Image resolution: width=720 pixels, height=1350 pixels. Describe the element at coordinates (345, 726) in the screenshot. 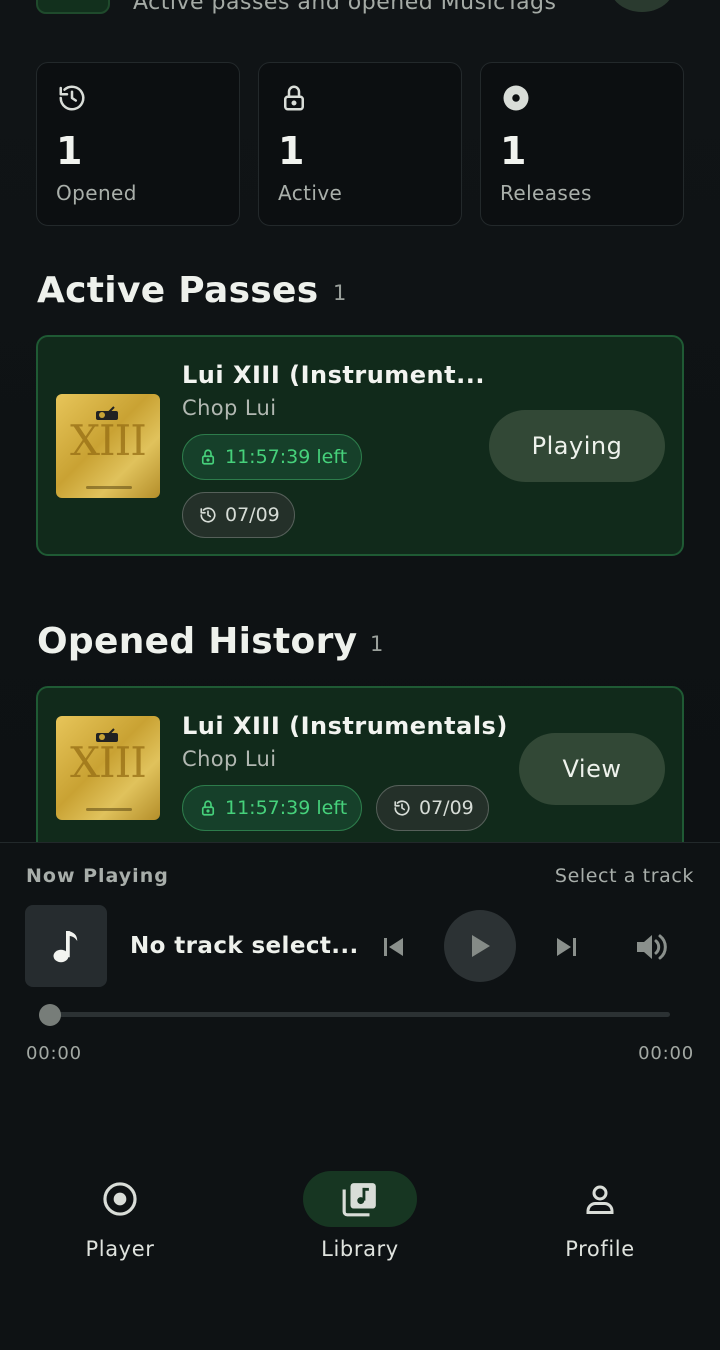

I see `track-title: Lui XIII (Instrumentals)` at that location.